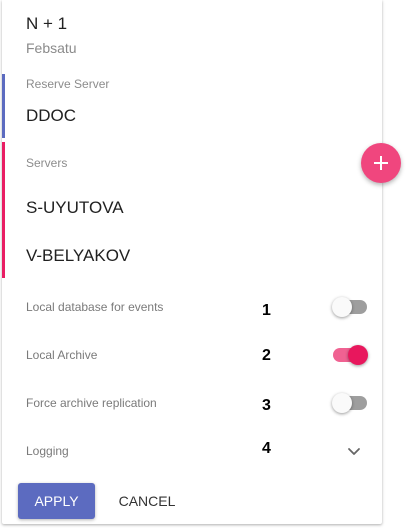  What do you see at coordinates (3, 106) in the screenshot?
I see `reserve-group-accent-bar` at bounding box center [3, 106].